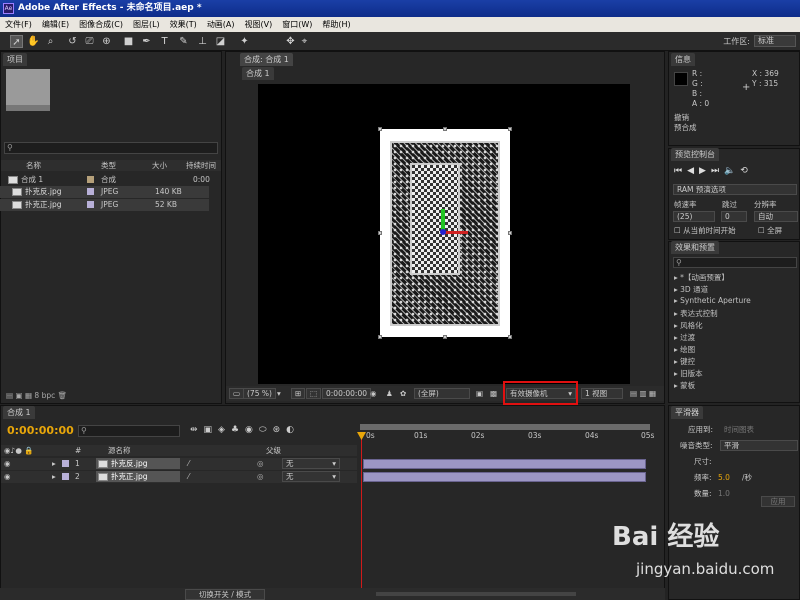  I want to click on tab-effects-presets: 效果和预置, so click(695, 247).